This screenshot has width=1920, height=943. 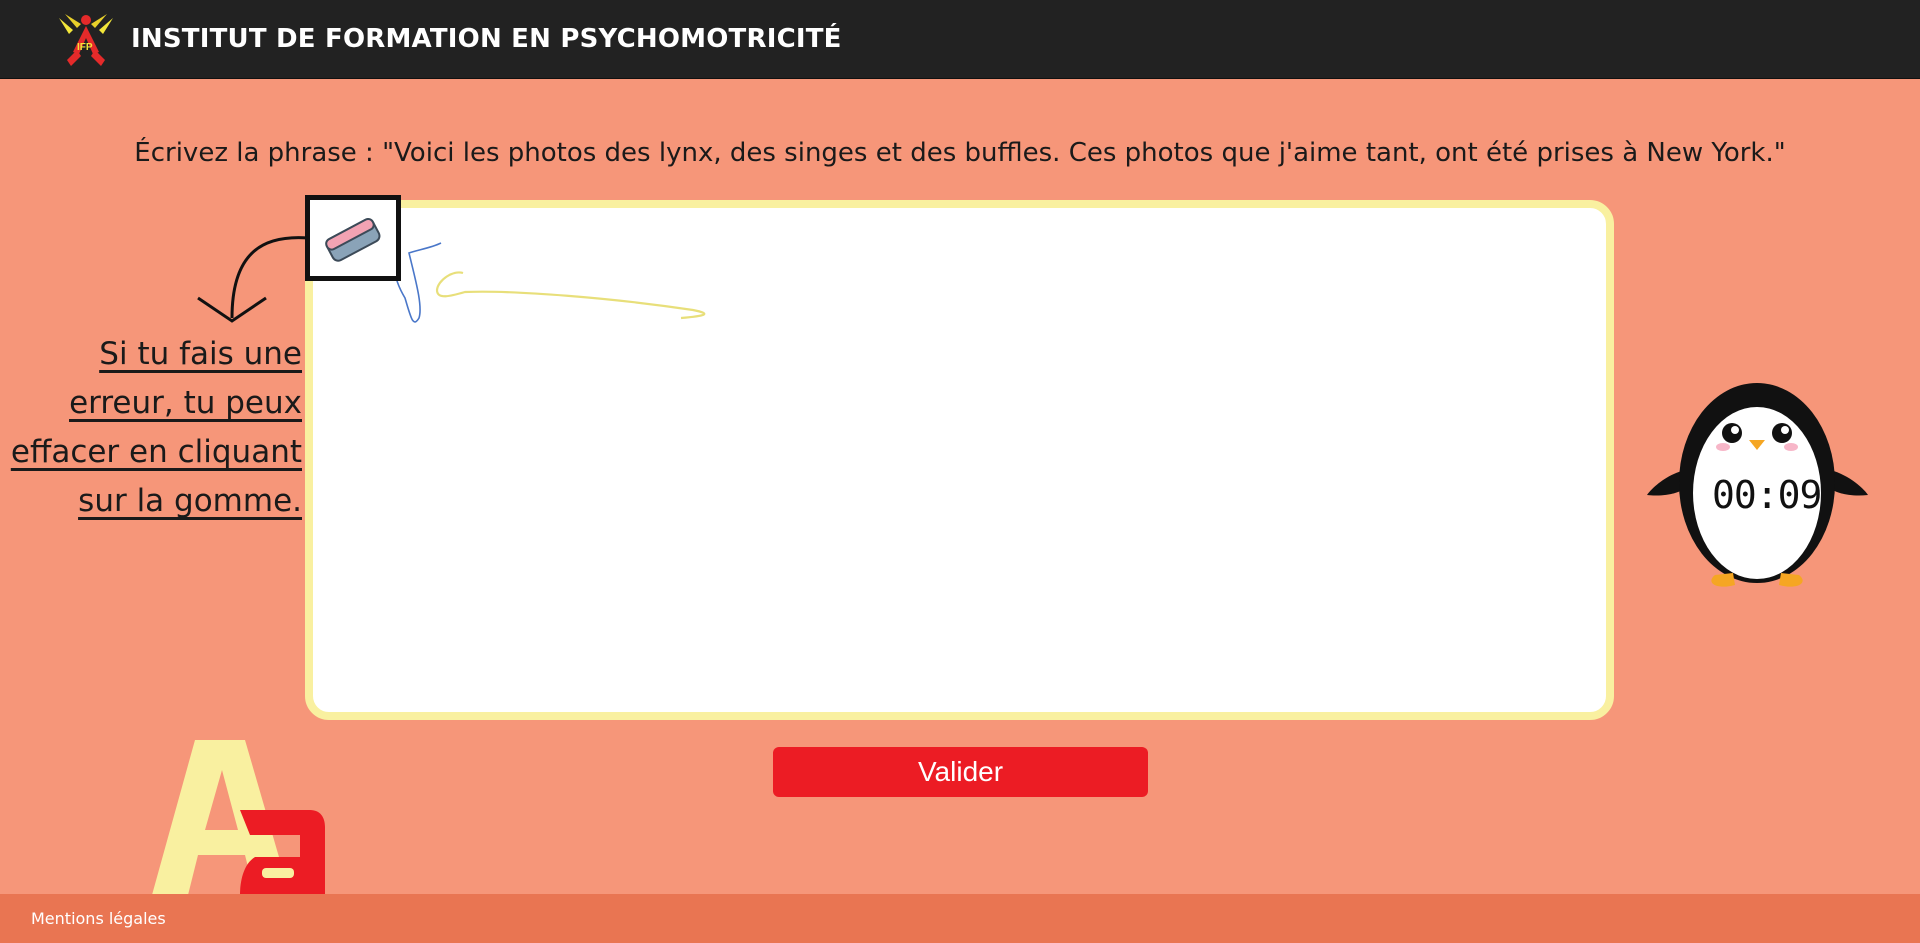 What do you see at coordinates (960, 918) in the screenshot?
I see `footer: Mentions légales` at bounding box center [960, 918].